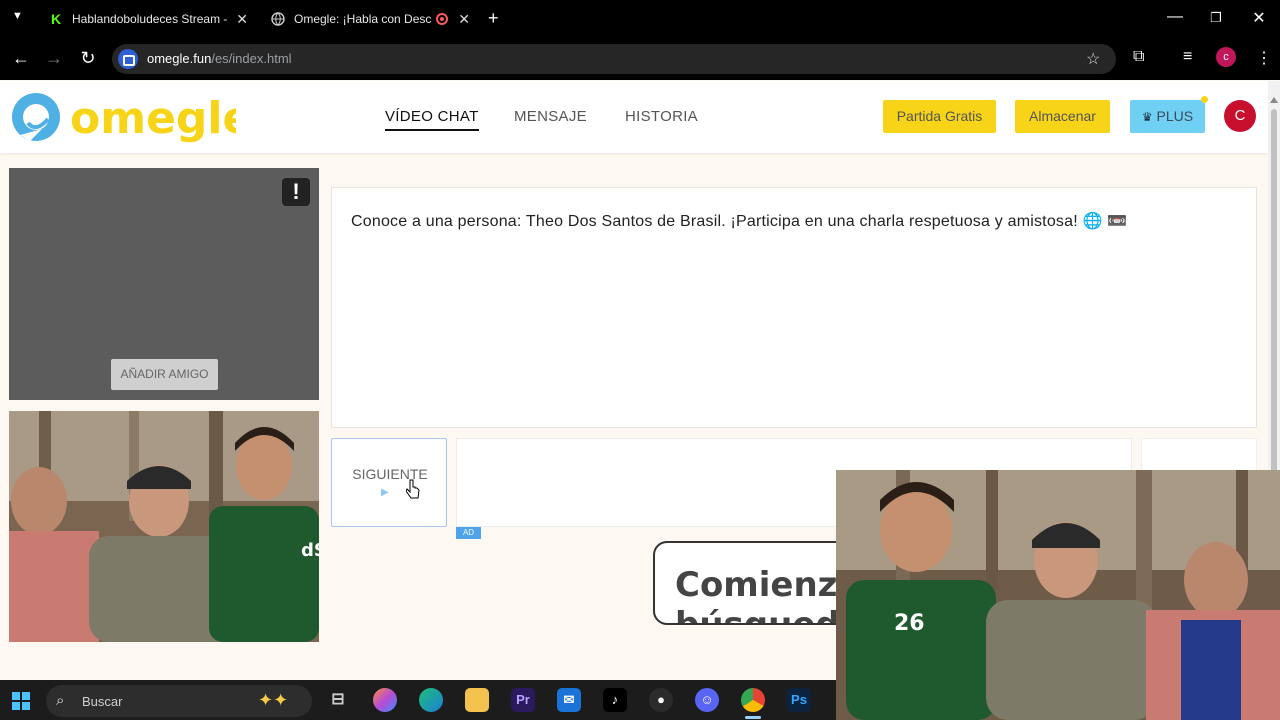 The image size is (1280, 720). What do you see at coordinates (179, 58) in the screenshot?
I see `url-host: omegle.fun` at bounding box center [179, 58].